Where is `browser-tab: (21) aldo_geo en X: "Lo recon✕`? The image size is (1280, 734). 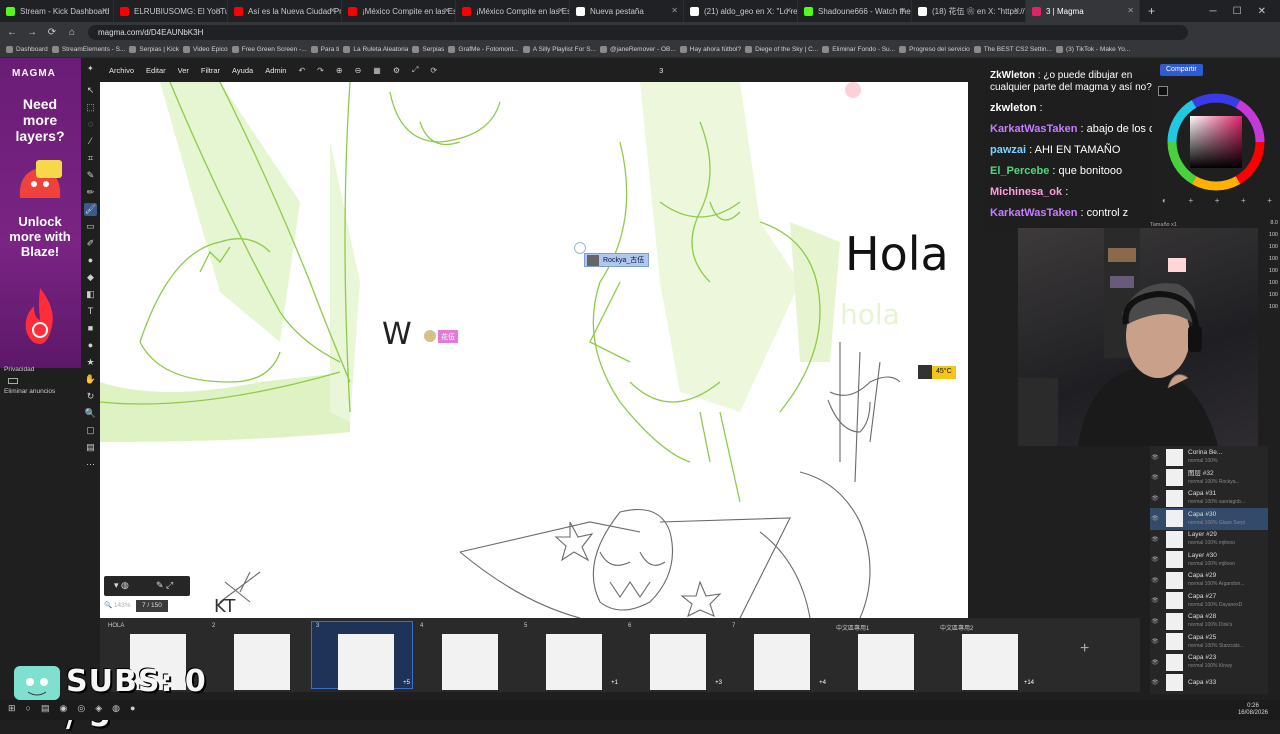 browser-tab: (21) aldo_geo en X: "Lo recon✕ is located at coordinates (741, 11).